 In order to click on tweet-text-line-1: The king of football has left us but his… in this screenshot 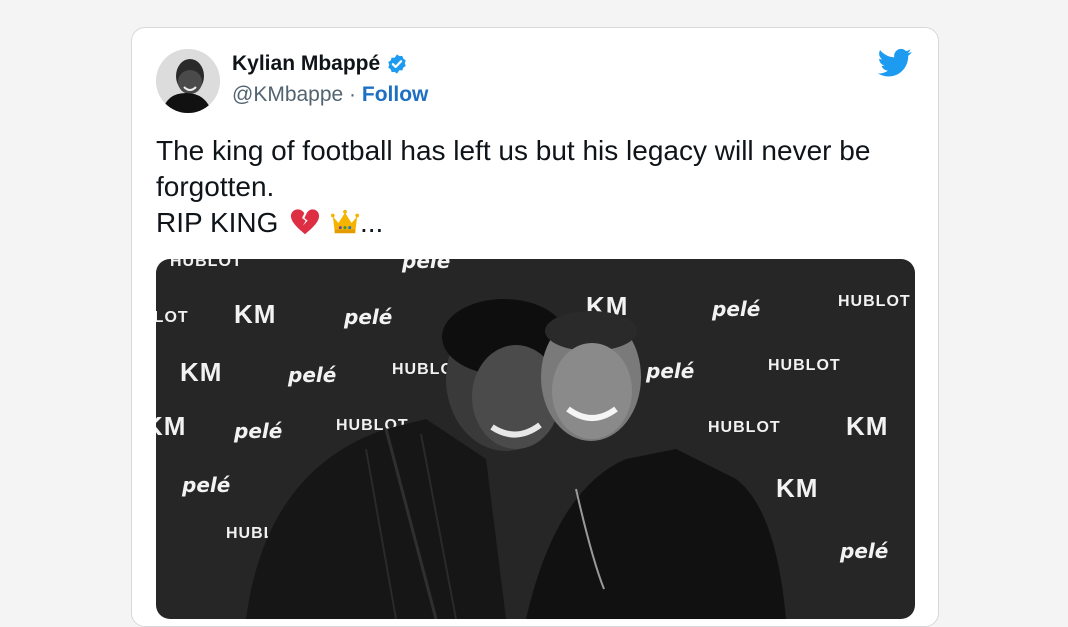, I will do `click(513, 150)`.